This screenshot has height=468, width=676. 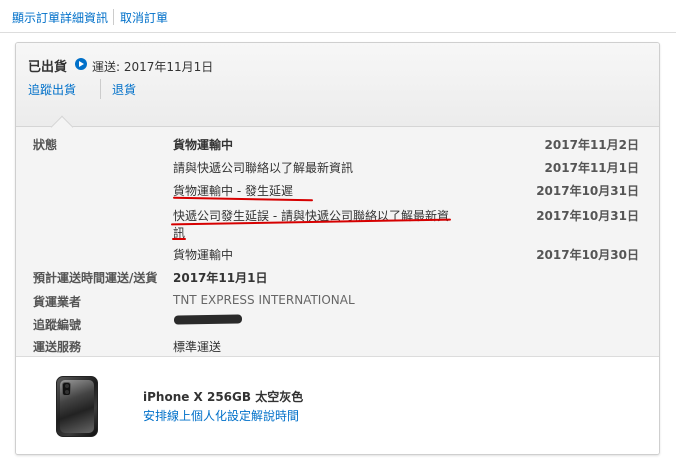 What do you see at coordinates (144, 17) in the screenshot?
I see `cancel-order-link: 取消訂單` at bounding box center [144, 17].